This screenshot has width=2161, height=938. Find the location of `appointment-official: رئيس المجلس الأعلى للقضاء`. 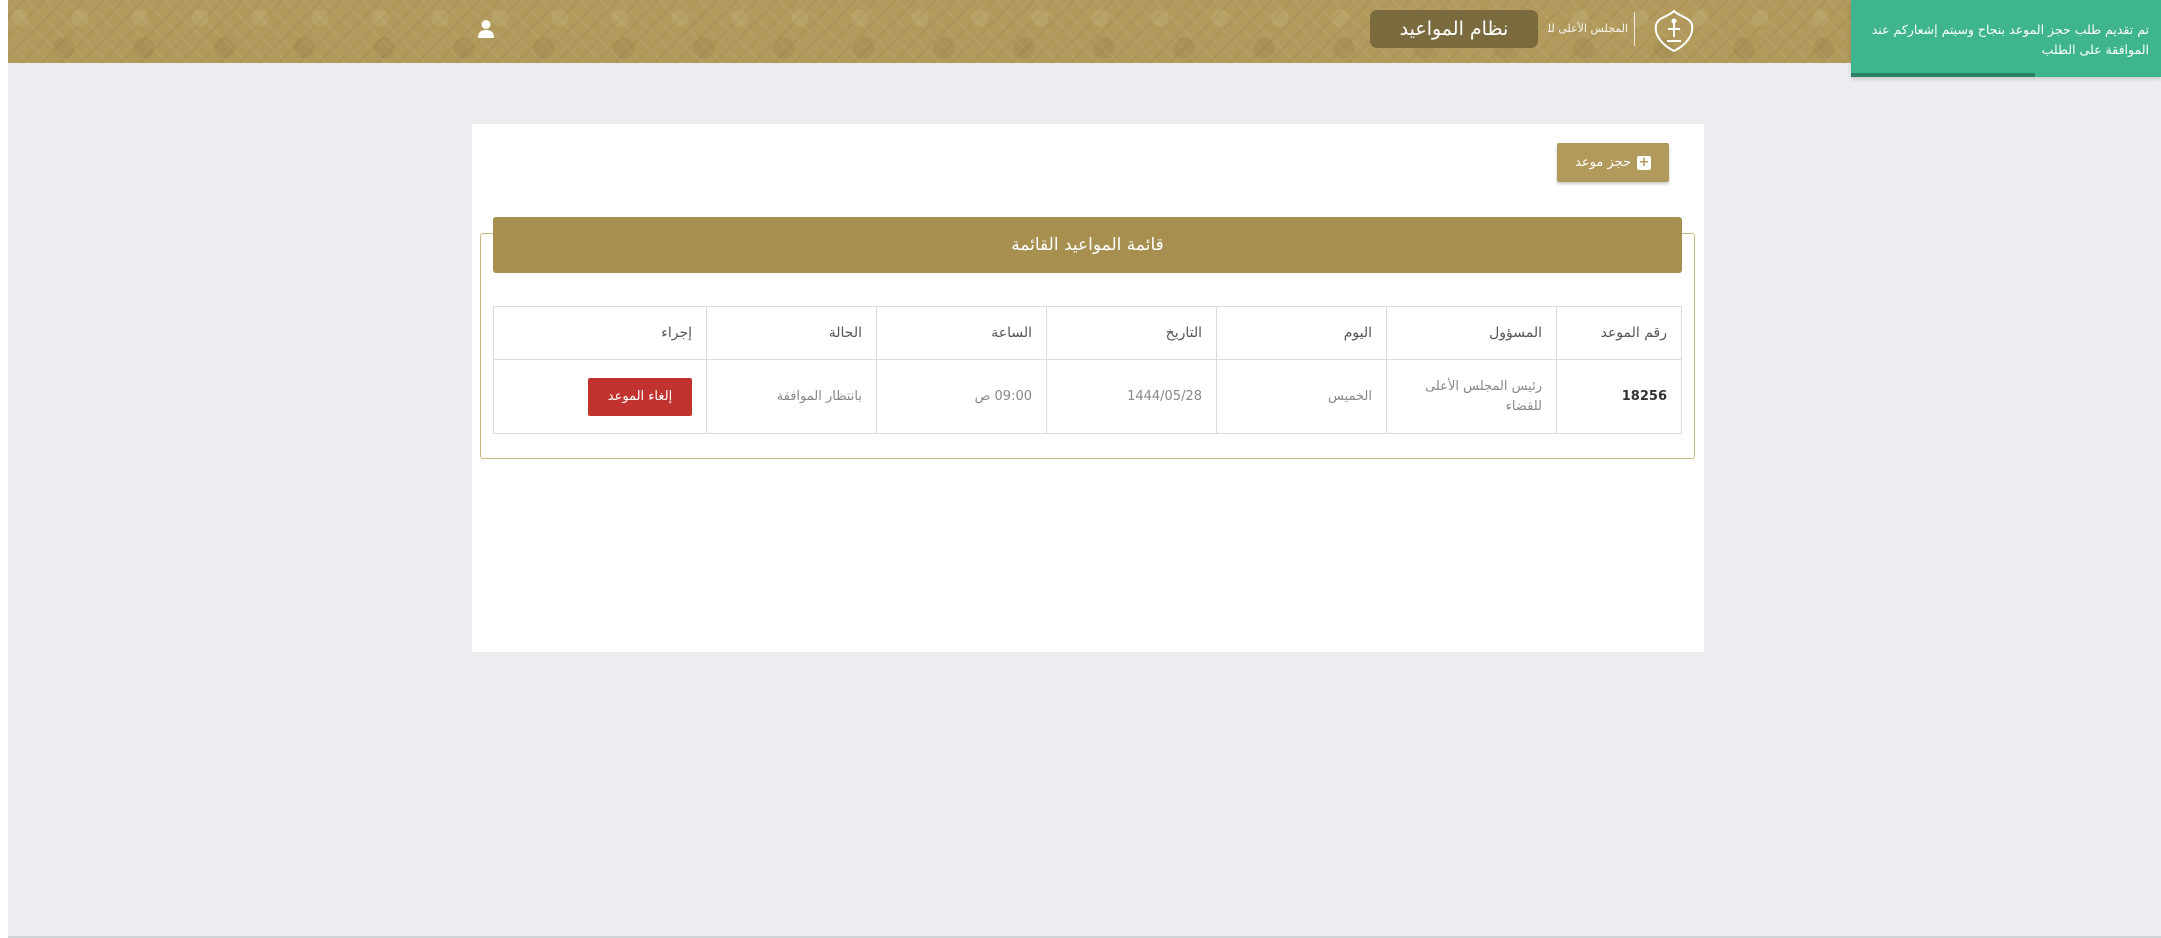

appointment-official: رئيس المجلس الأعلى للقضاء is located at coordinates (1471, 396).